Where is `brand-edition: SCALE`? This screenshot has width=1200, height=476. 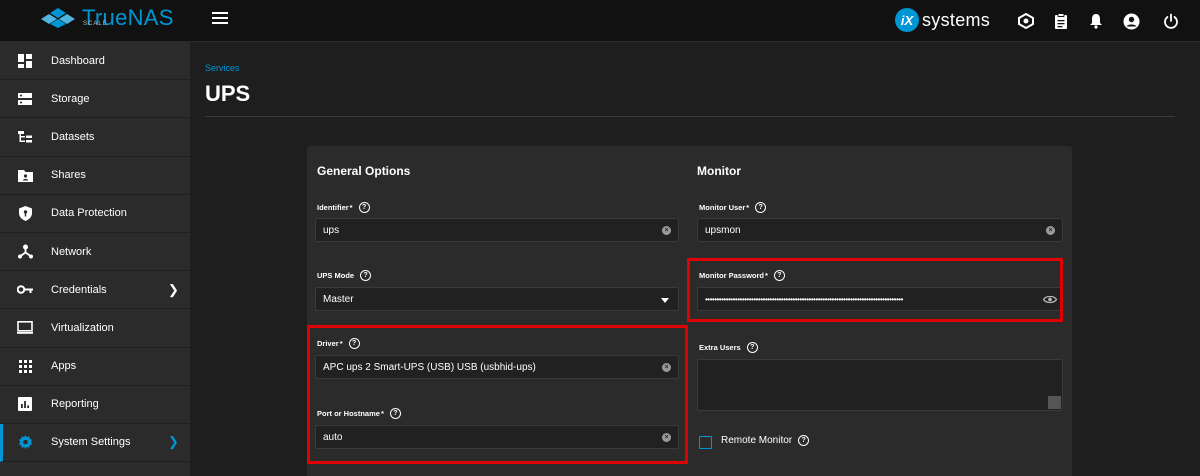
brand-edition: SCALE is located at coordinates (95, 24).